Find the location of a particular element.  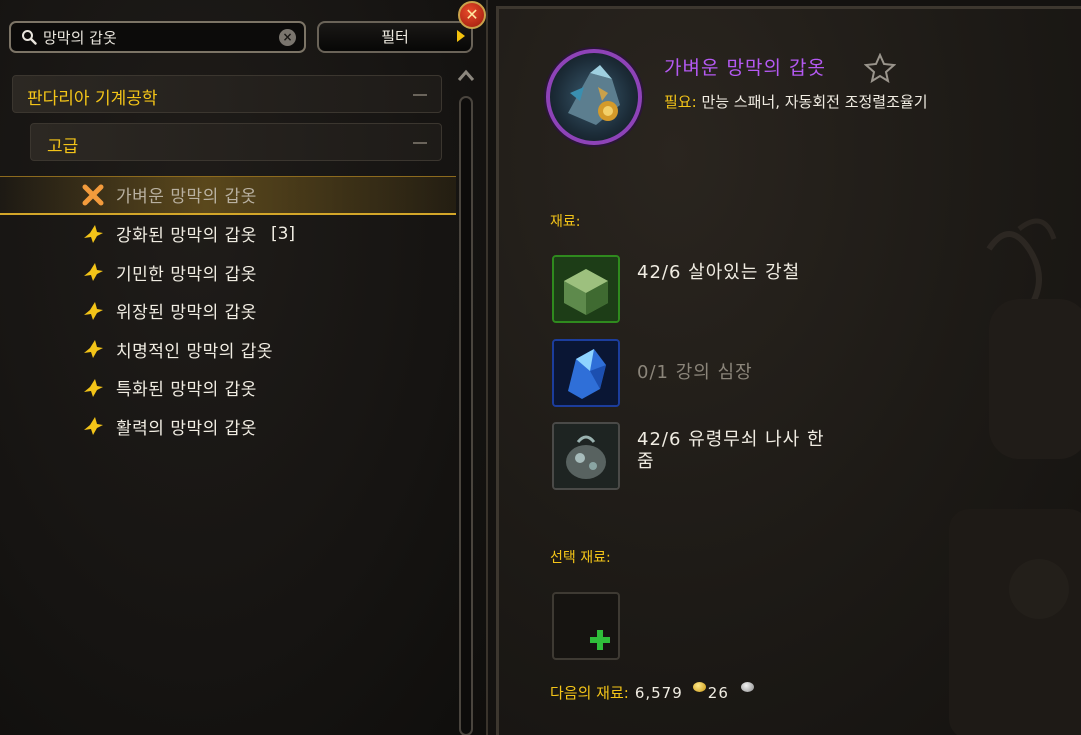

next-label: 다음의 재료: is located at coordinates (589, 693).